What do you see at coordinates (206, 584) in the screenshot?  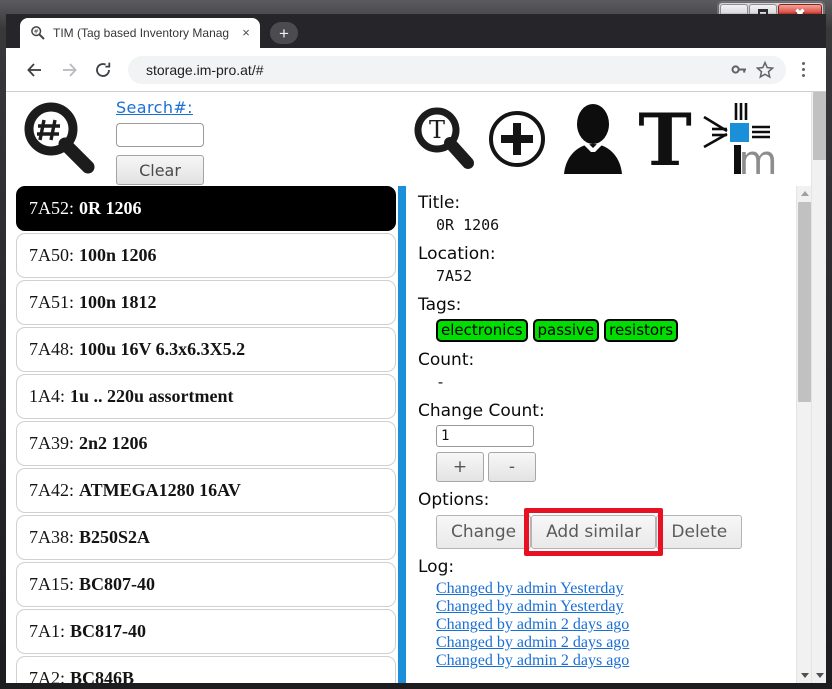 I see `list-item: 7A15: BC807-40` at bounding box center [206, 584].